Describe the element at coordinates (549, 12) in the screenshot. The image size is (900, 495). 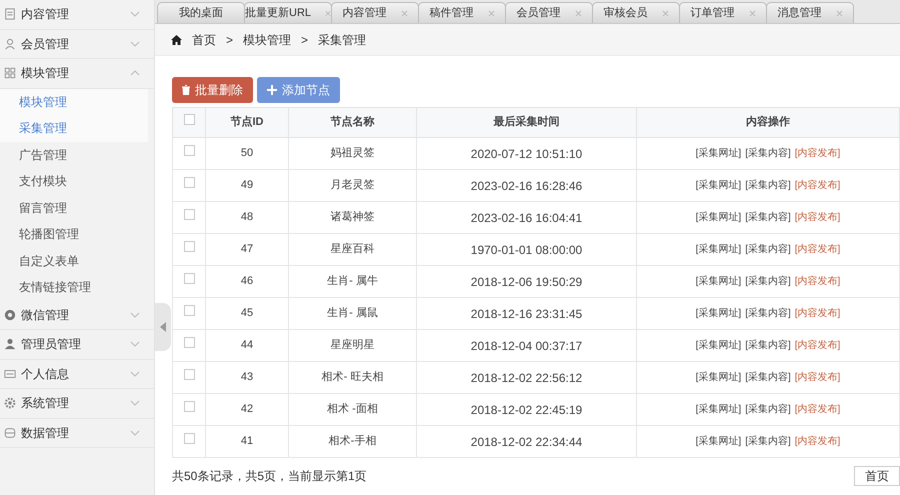
I see `tab: 会员管理` at that location.